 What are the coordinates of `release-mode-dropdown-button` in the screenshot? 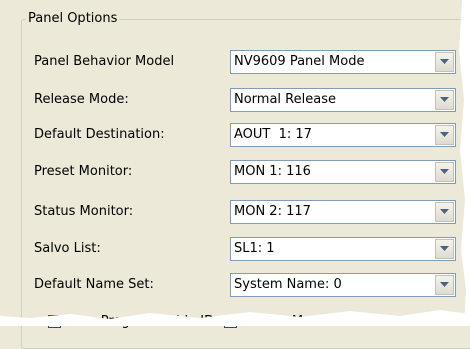 It's located at (444, 100).